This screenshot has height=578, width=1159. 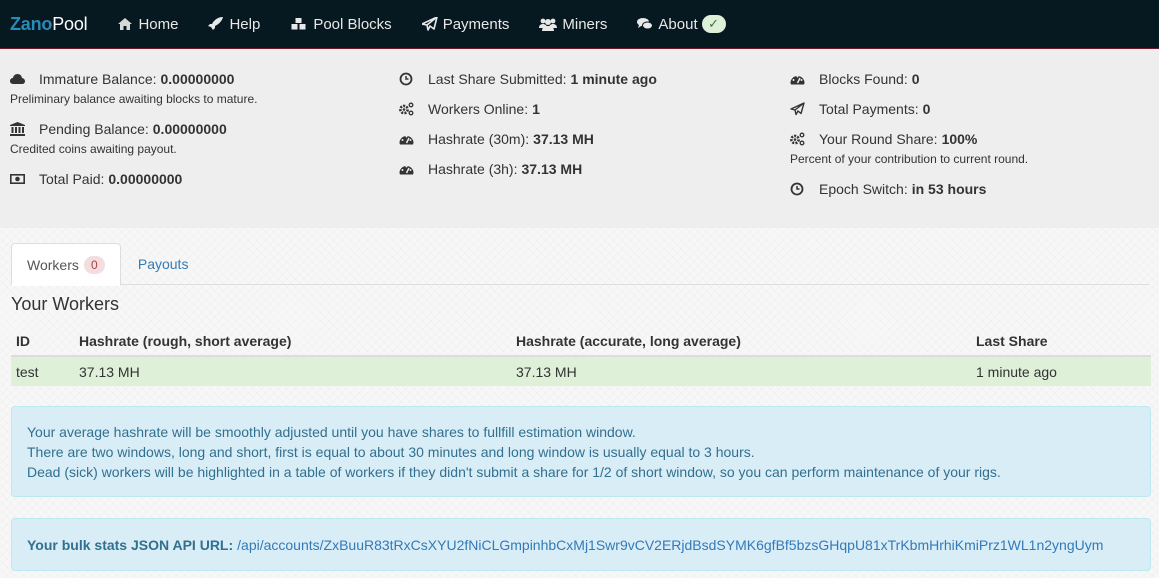 What do you see at coordinates (292, 371) in the screenshot?
I see `worker-hashrate-short: 37.13 MH` at bounding box center [292, 371].